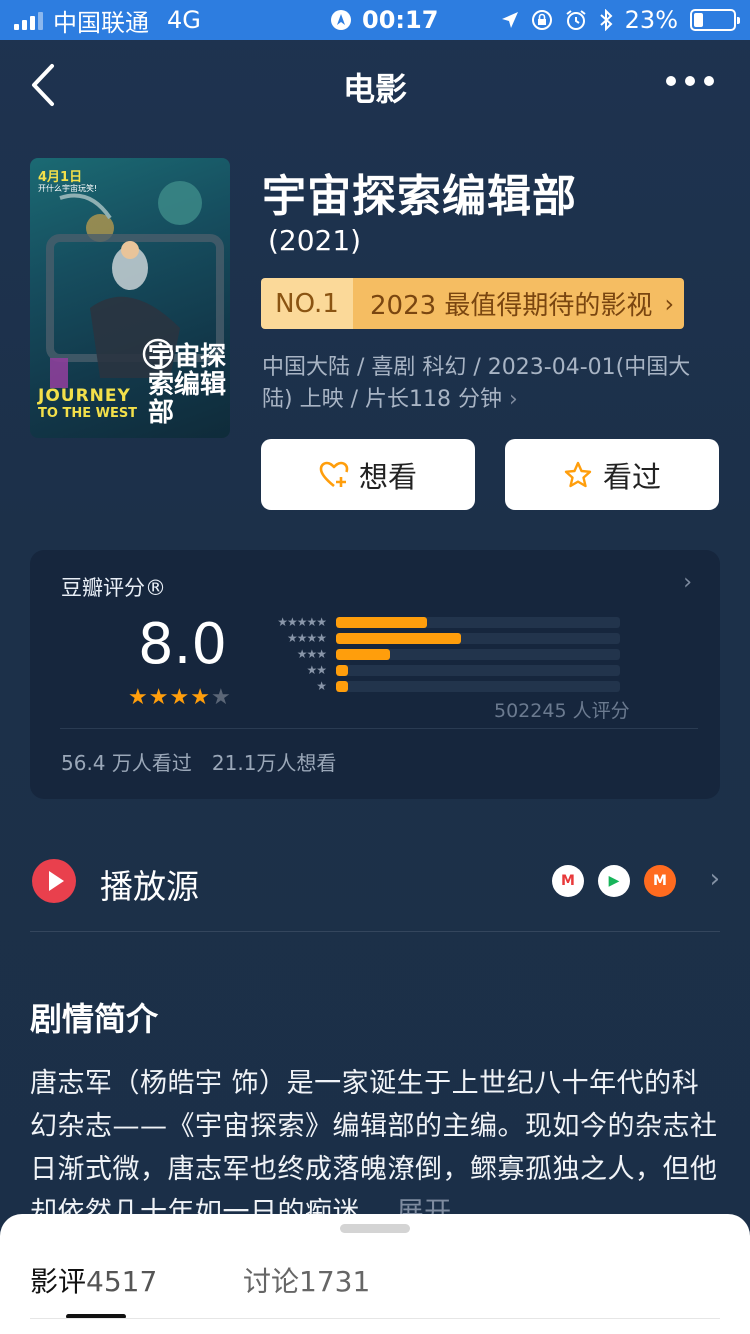 The image size is (750, 1334). What do you see at coordinates (321, 686) in the screenshot?
I see `histogram-star-label: ★` at bounding box center [321, 686].